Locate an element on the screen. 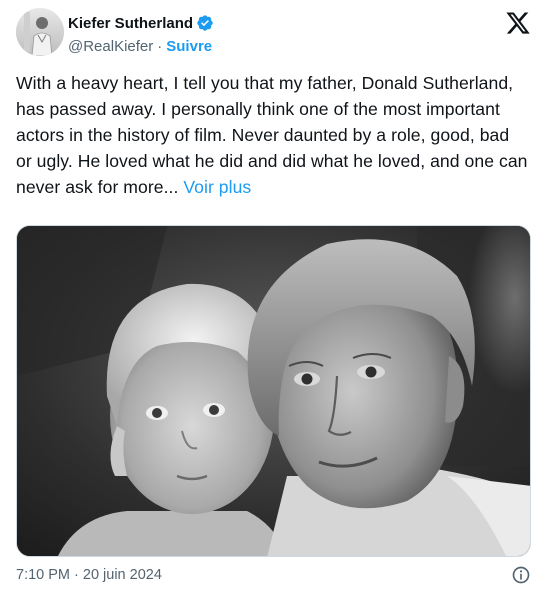 The height and width of the screenshot is (590, 543). info-icon is located at coordinates (521, 575).